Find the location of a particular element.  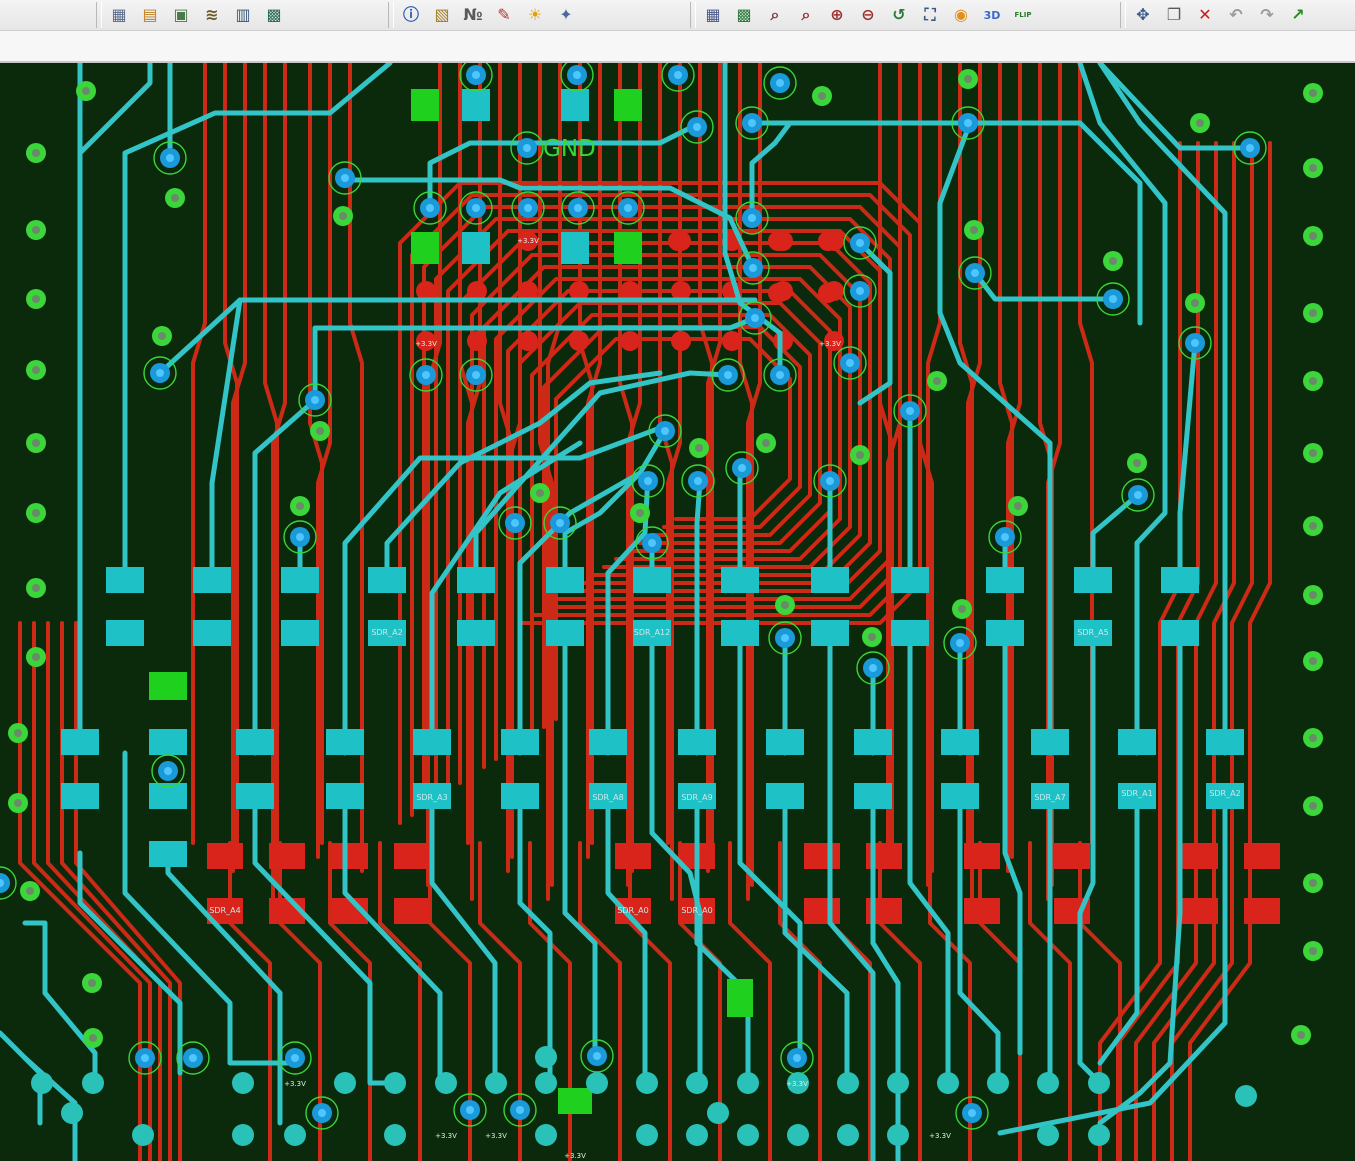

zoom-previous-icon: ↺ is located at coordinates (899, 15).